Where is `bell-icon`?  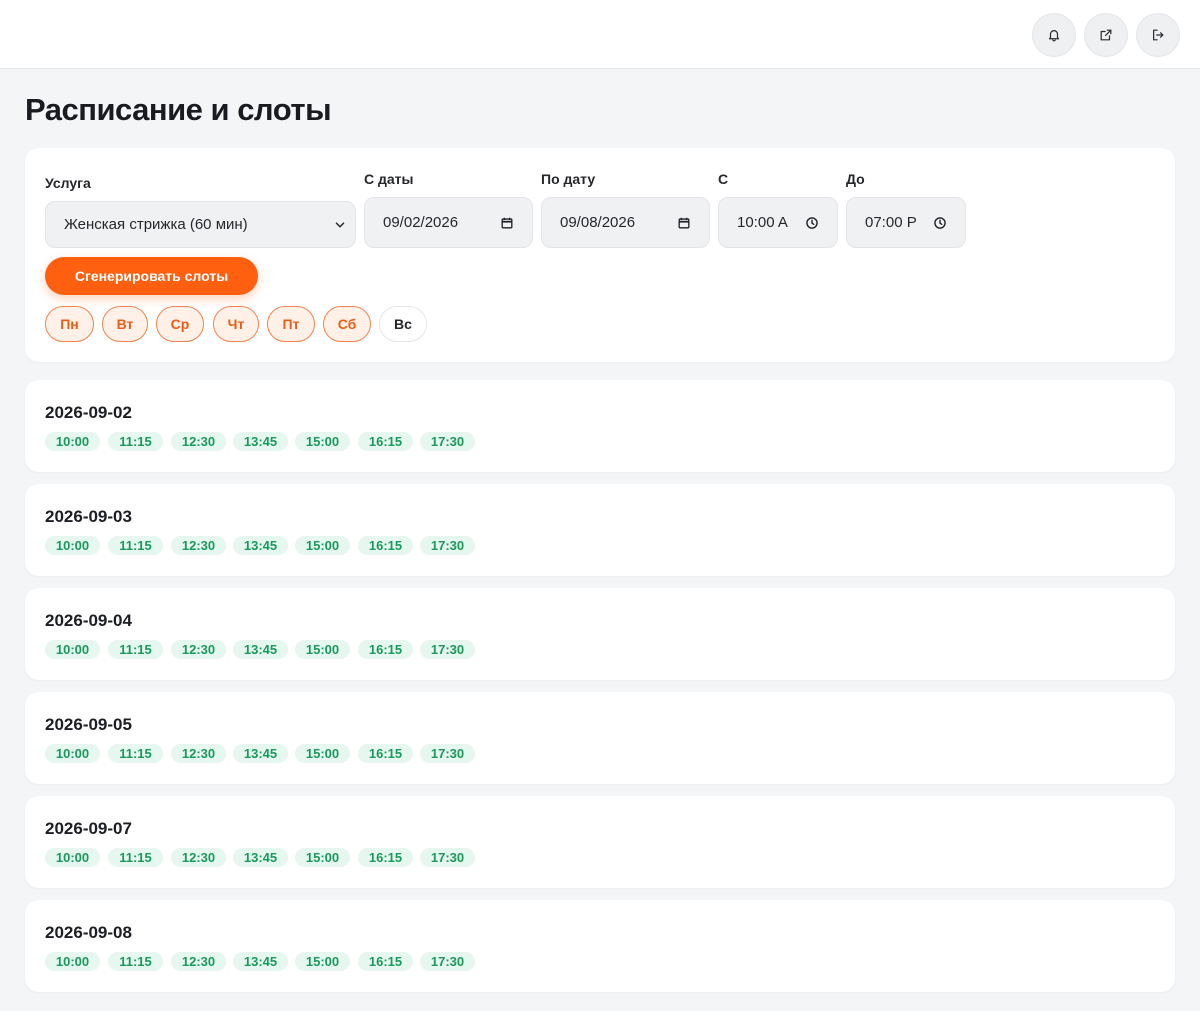 bell-icon is located at coordinates (1054, 36).